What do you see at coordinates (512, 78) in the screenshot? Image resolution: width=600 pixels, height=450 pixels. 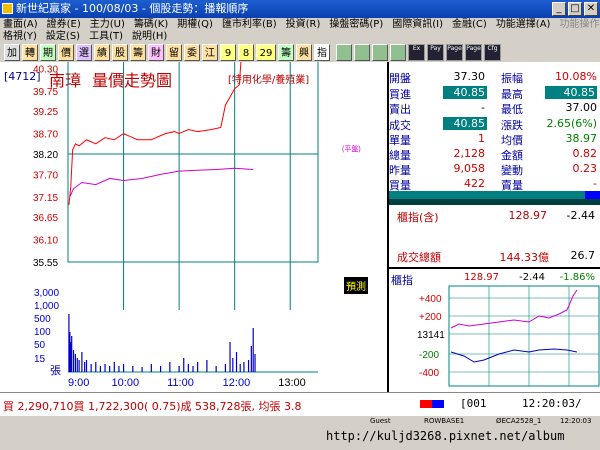 I see `amp-label: 振幅` at bounding box center [512, 78].